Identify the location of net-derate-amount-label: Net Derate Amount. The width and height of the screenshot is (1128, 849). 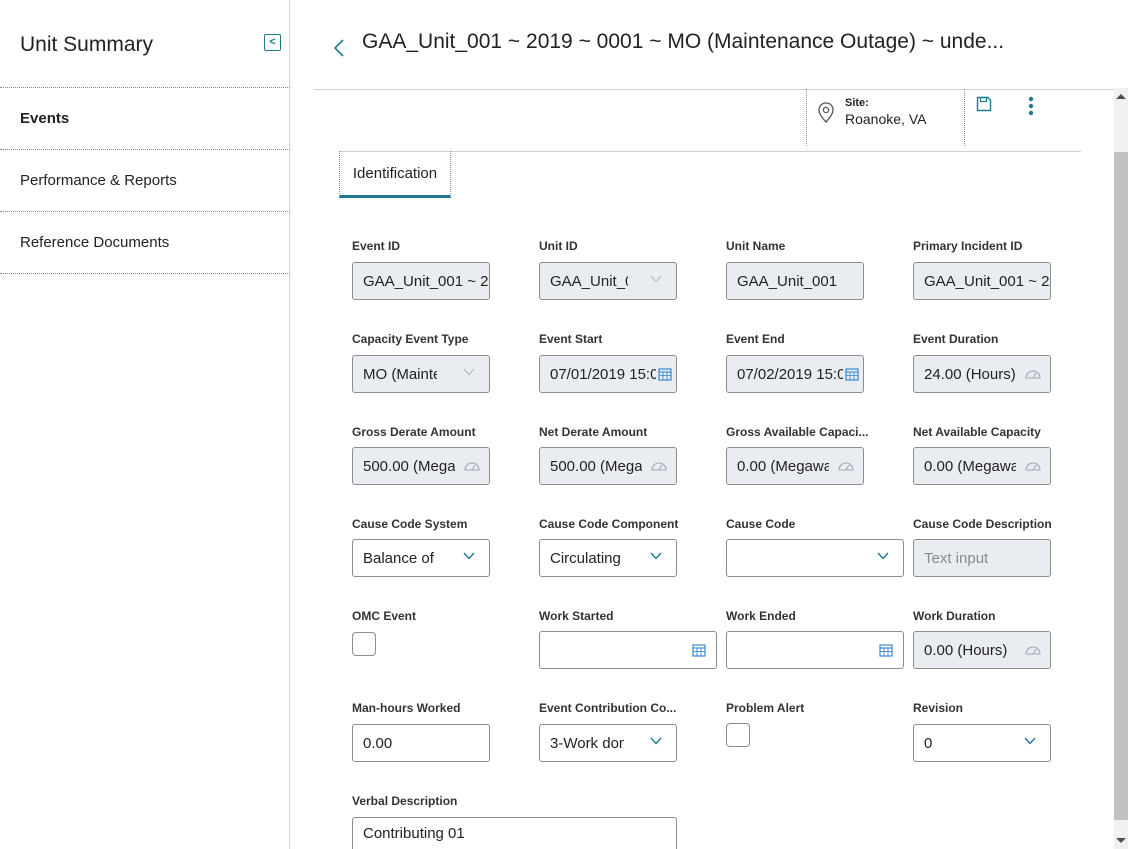
(593, 432).